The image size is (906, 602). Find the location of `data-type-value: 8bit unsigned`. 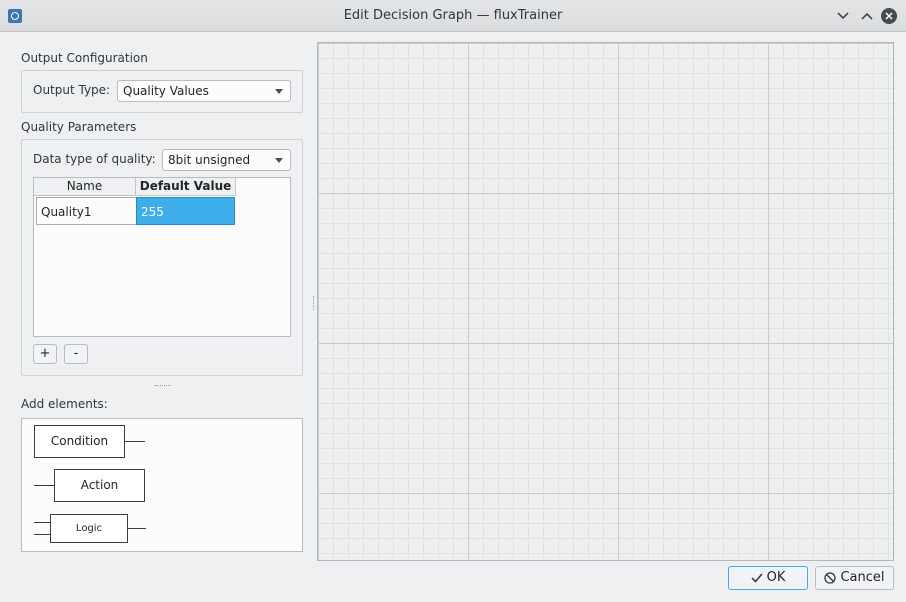

data-type-value: 8bit unsigned is located at coordinates (209, 160).